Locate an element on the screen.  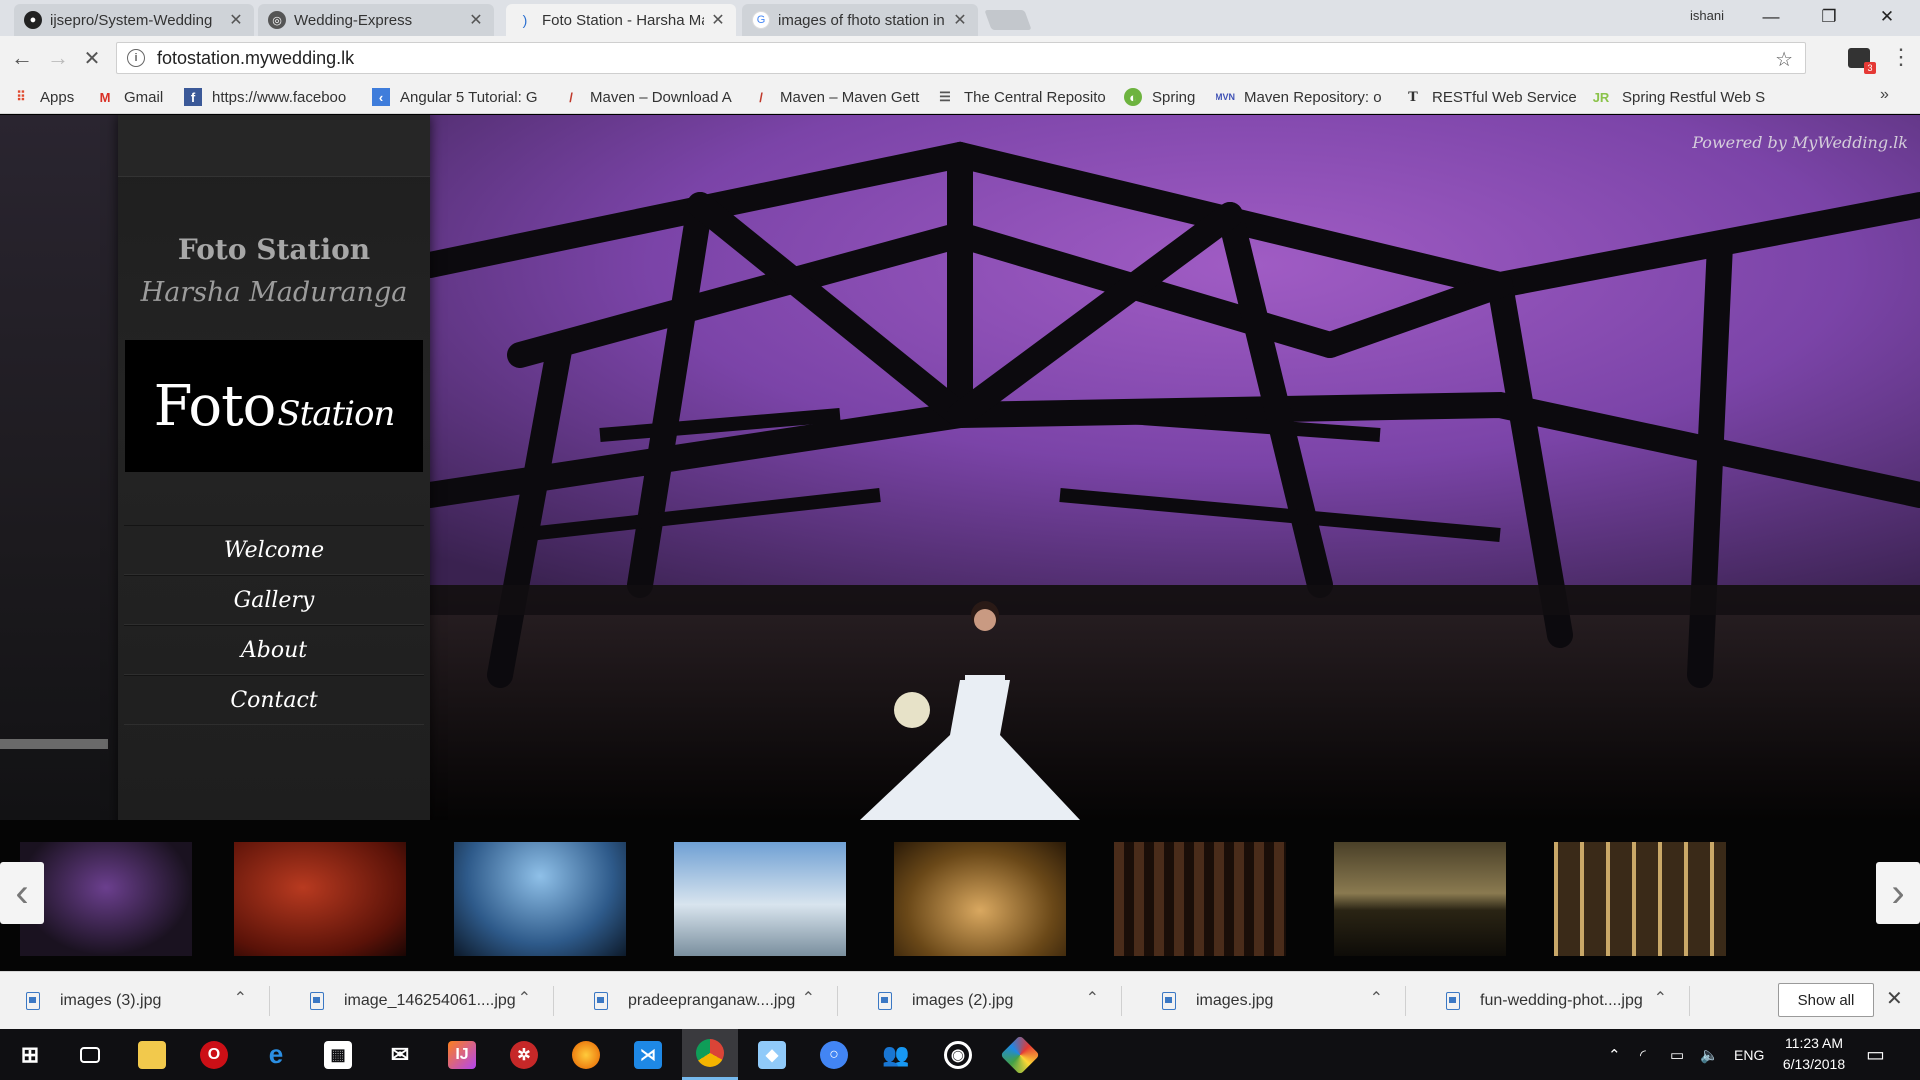
download-item: images (3).jpg ⌃ is located at coordinates (135, 1001).